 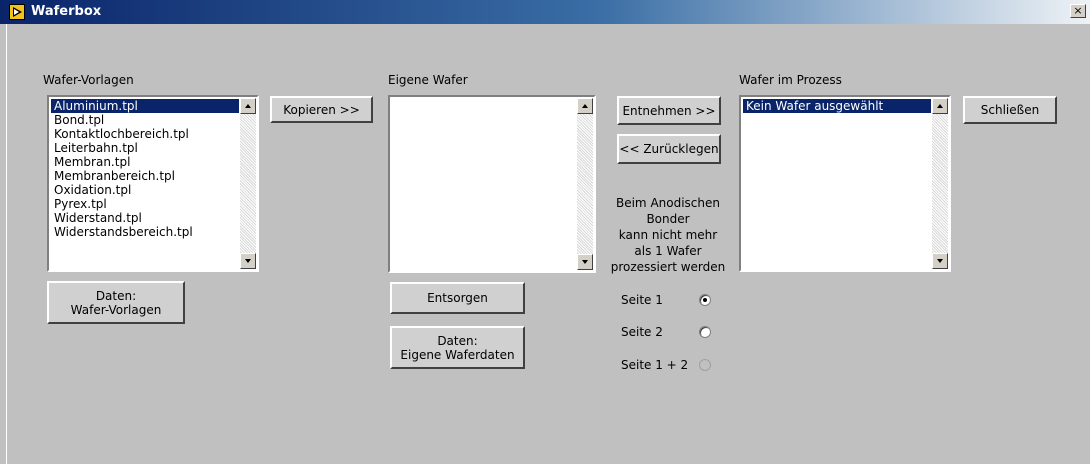 What do you see at coordinates (655, 365) in the screenshot?
I see `side-option-label: Seite 1 + 2` at bounding box center [655, 365].